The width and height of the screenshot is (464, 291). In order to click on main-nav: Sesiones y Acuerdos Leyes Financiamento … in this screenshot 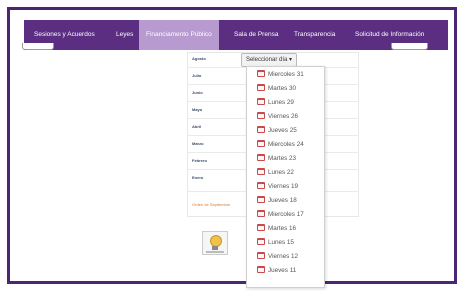, I will do `click(236, 35)`.